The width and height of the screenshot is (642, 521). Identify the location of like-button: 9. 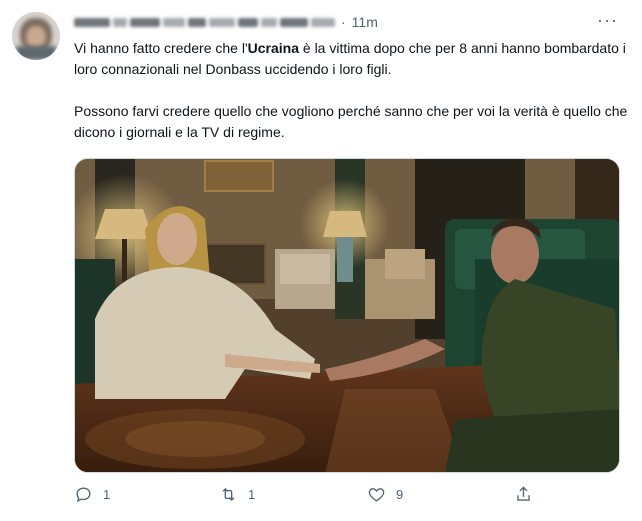
(385, 494).